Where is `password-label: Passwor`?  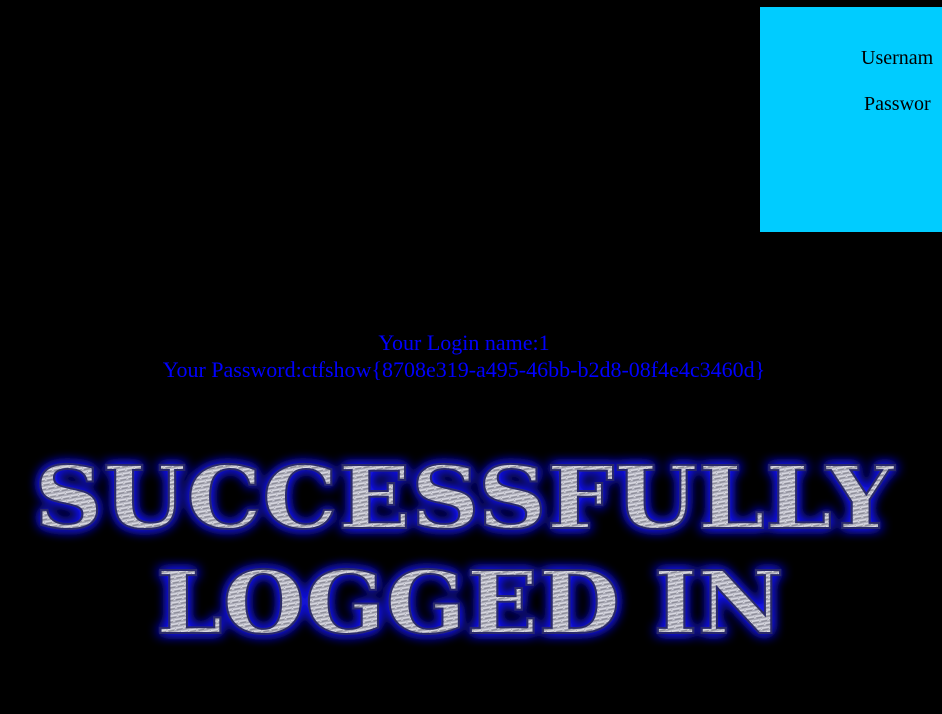
password-label: Passwor is located at coordinates (897, 104).